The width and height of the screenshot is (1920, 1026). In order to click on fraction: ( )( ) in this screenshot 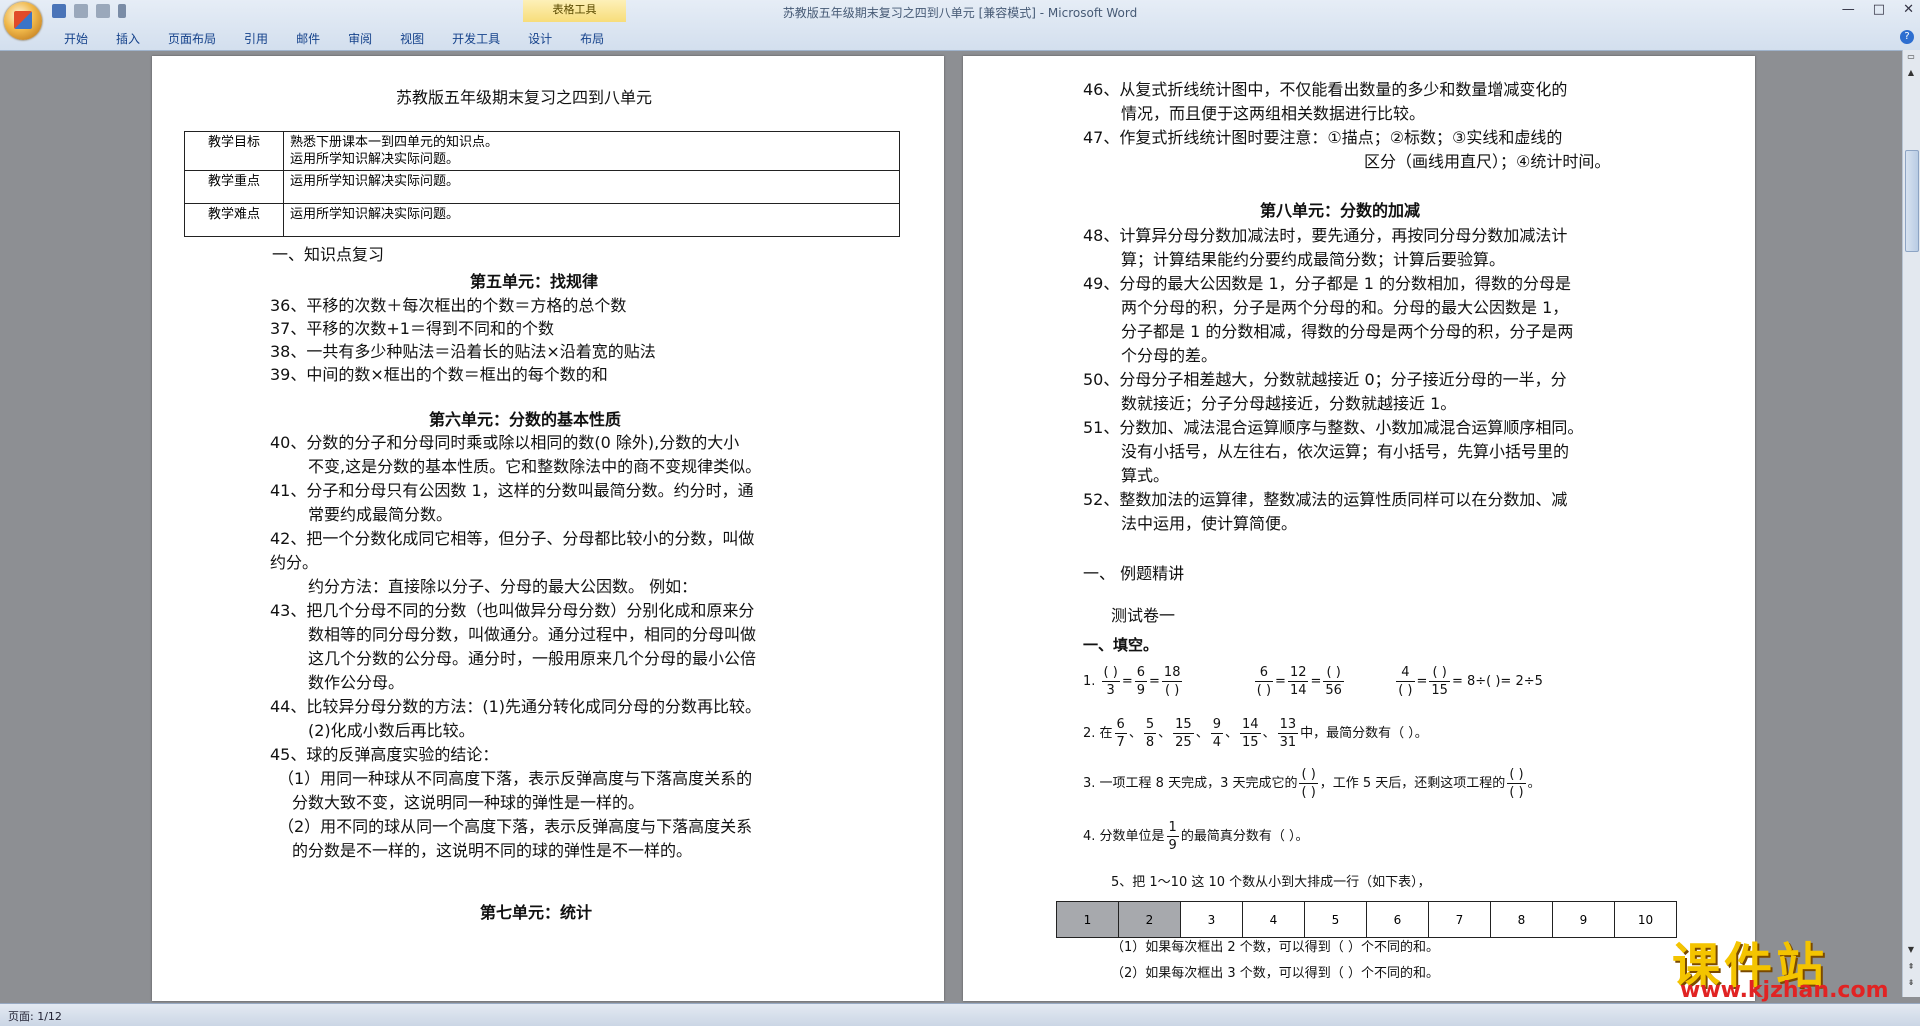, I will do `click(1516, 783)`.